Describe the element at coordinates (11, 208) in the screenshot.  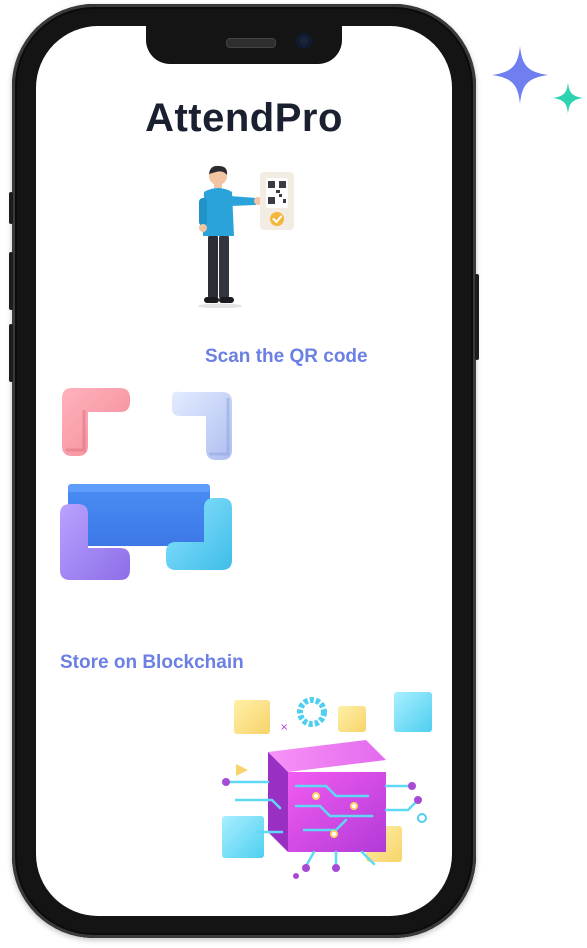
I see `silent-switch` at that location.